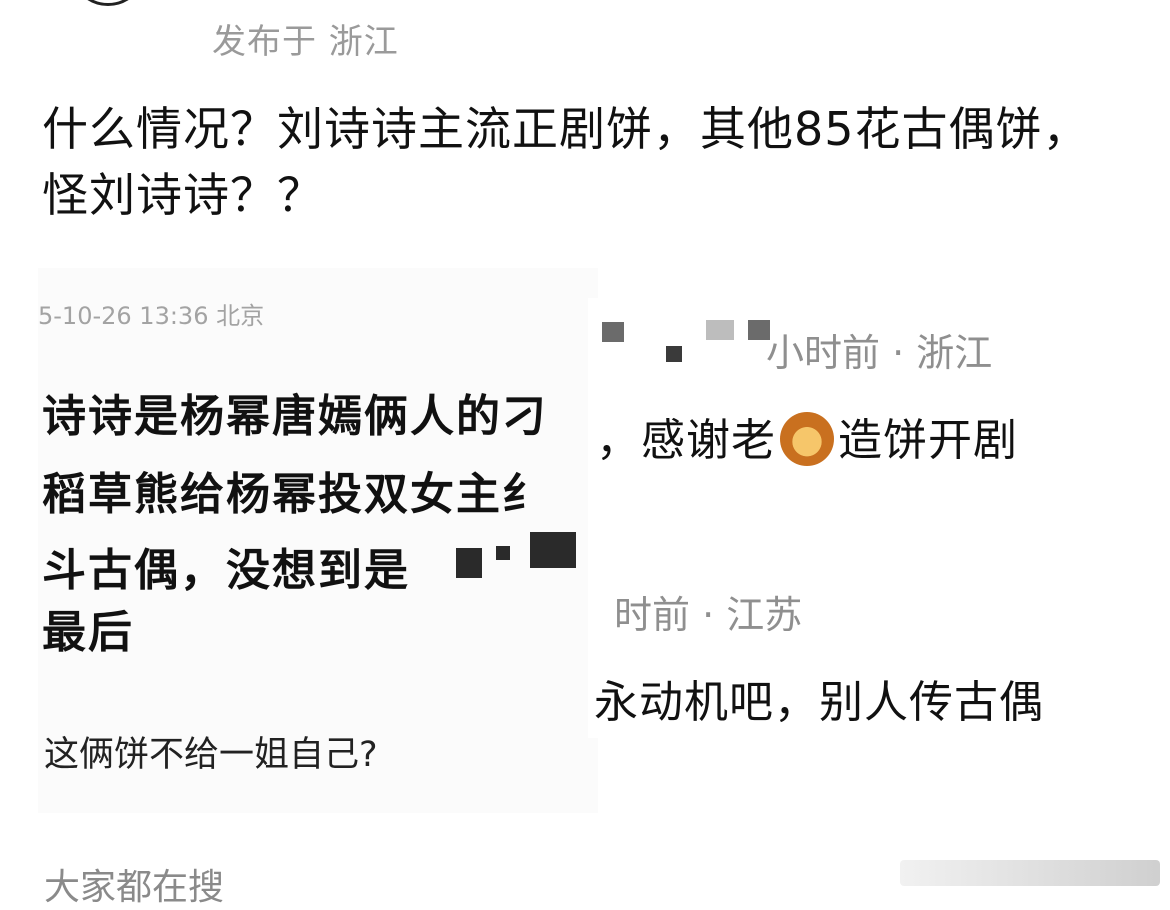 This screenshot has width=1170, height=910. I want to click on left-comment-line-2: 稻草熊给杨幂投双女主纟, so click(295, 494).